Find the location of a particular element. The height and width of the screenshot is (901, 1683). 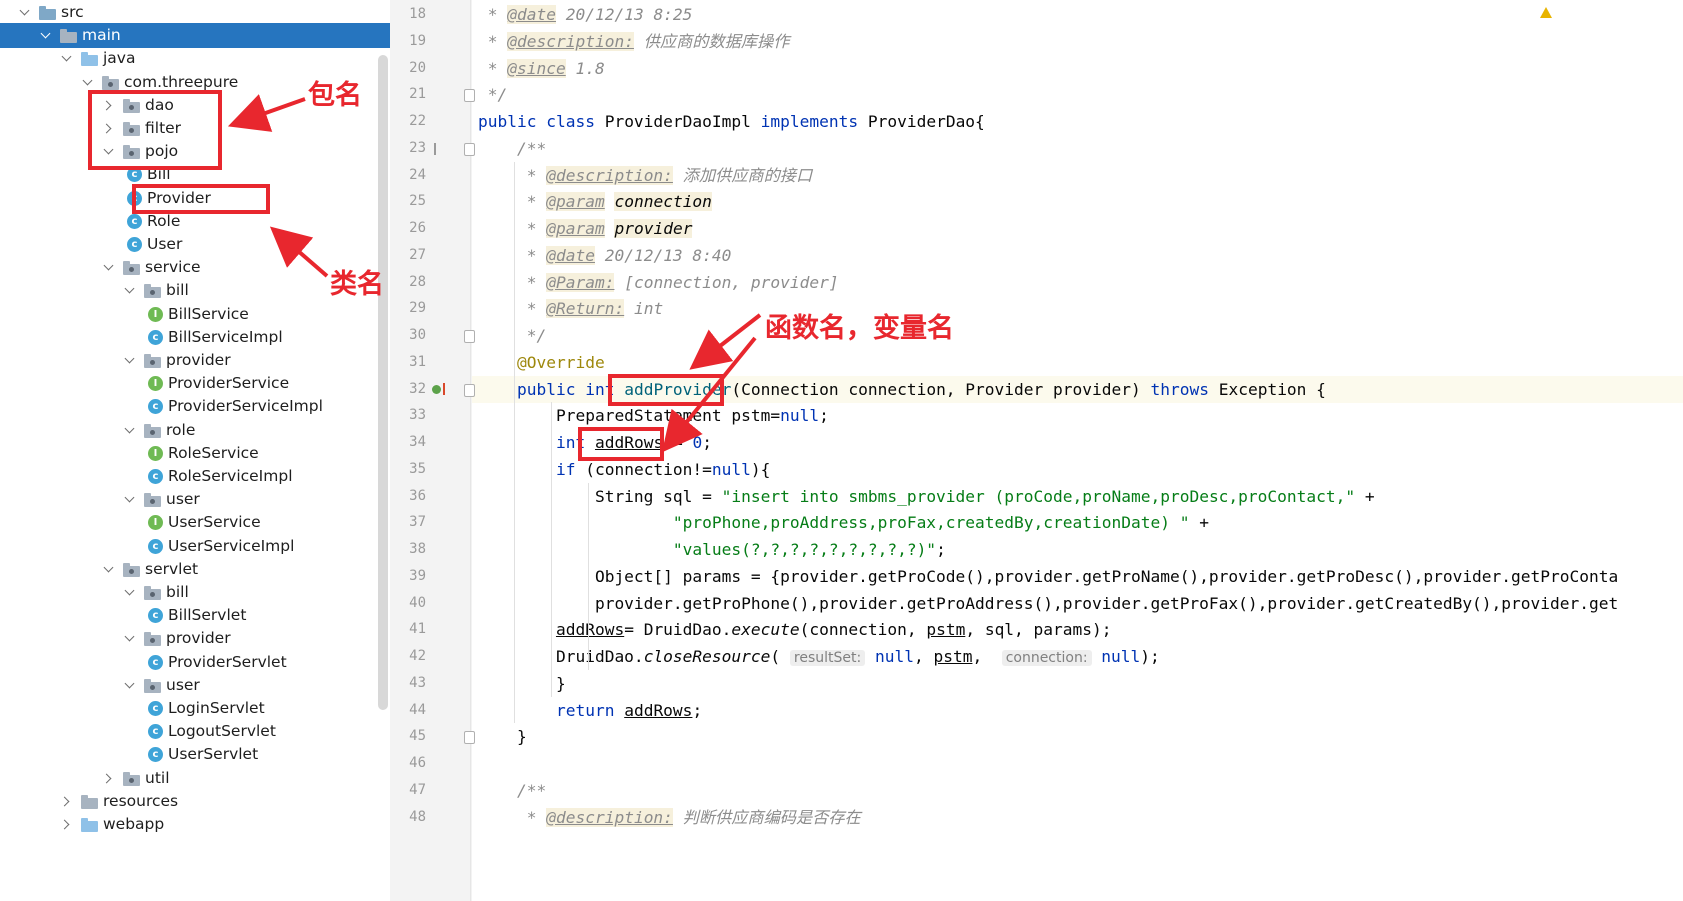

tree-row: main is located at coordinates (195, 36).